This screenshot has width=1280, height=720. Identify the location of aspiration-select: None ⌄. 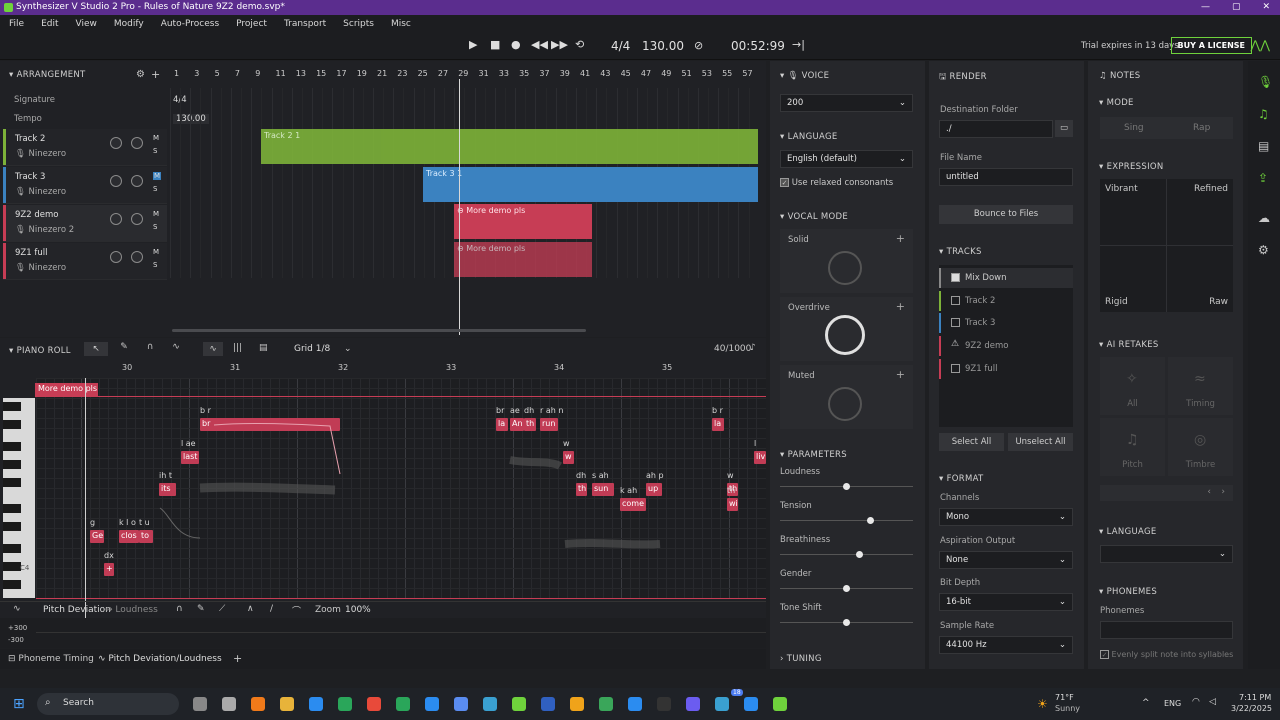
(1006, 560).